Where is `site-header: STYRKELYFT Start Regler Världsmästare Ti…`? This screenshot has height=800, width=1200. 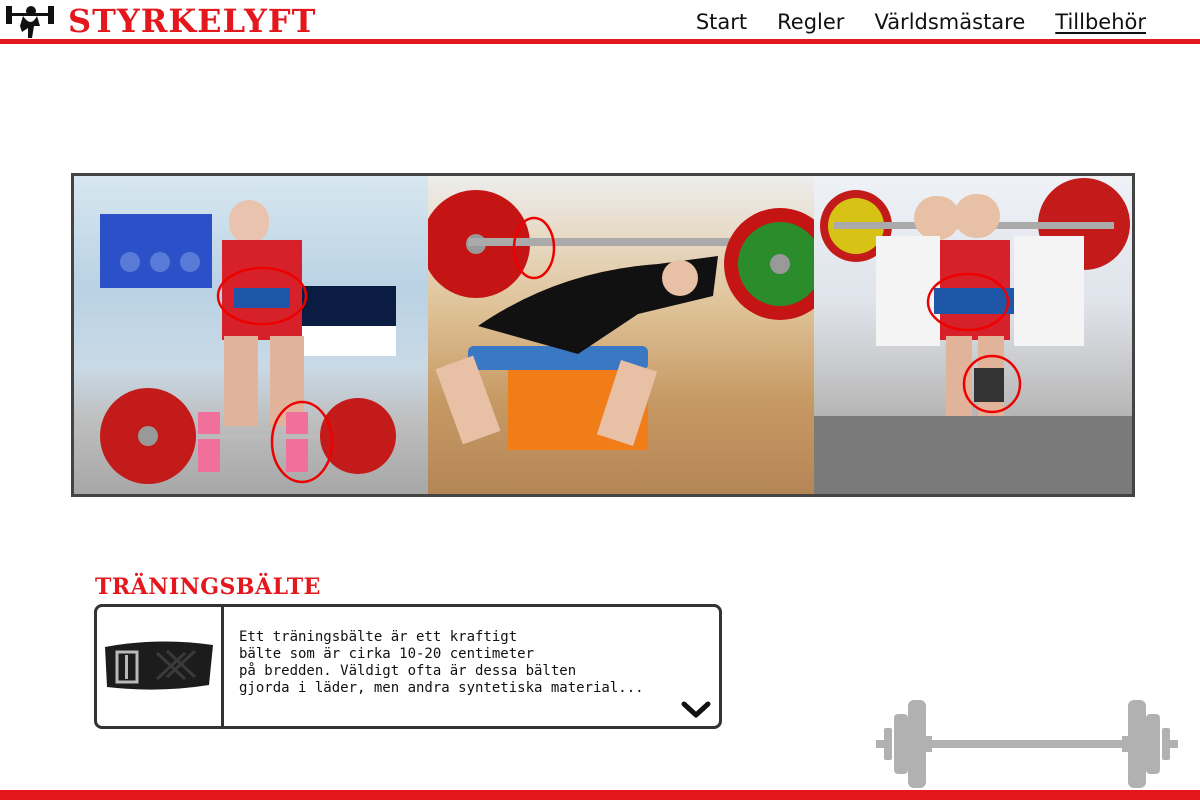
site-header: STYRKELYFT Start Regler Världsmästare Ti… is located at coordinates (600, 20).